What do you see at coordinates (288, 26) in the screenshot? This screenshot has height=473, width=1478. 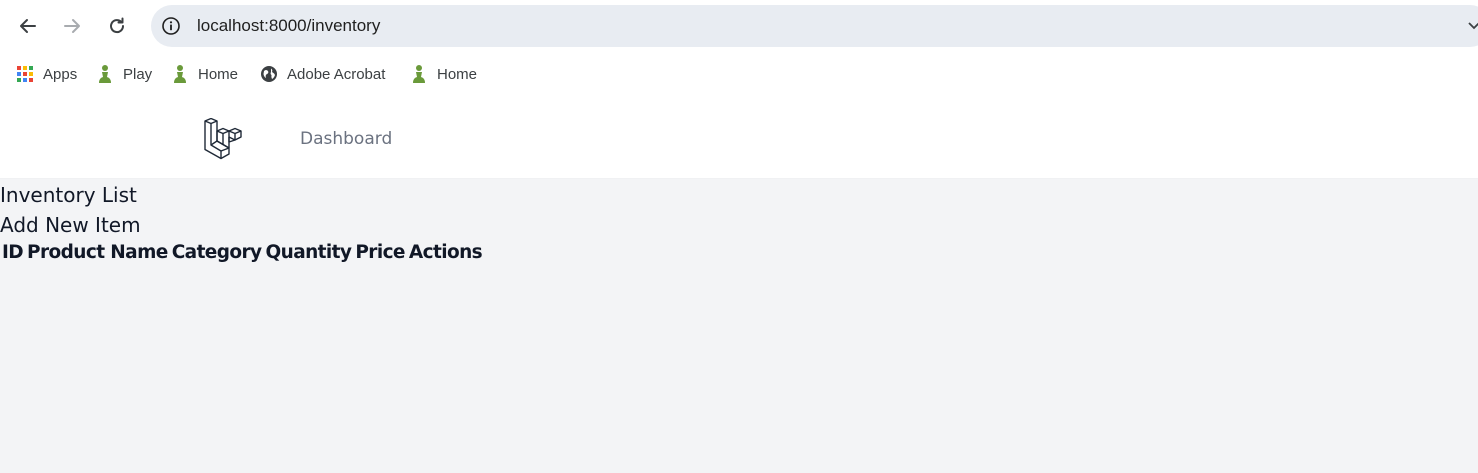 I see `address-url: localhost:8000/inventory` at bounding box center [288, 26].